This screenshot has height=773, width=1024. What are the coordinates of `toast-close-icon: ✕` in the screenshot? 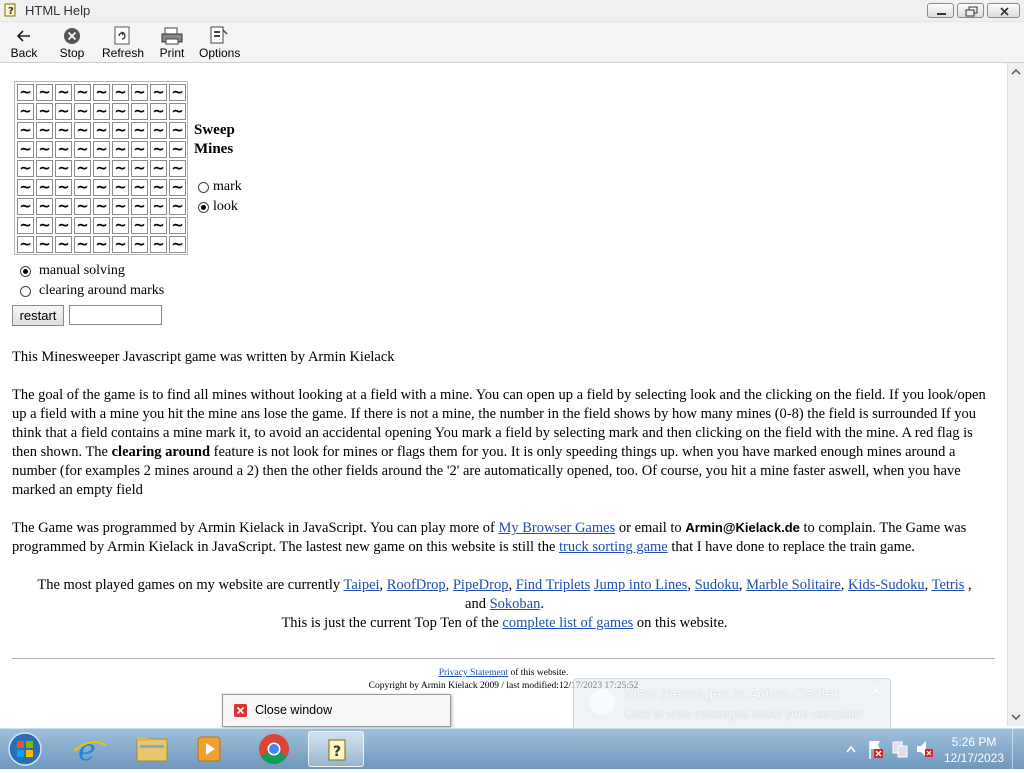 It's located at (875, 691).